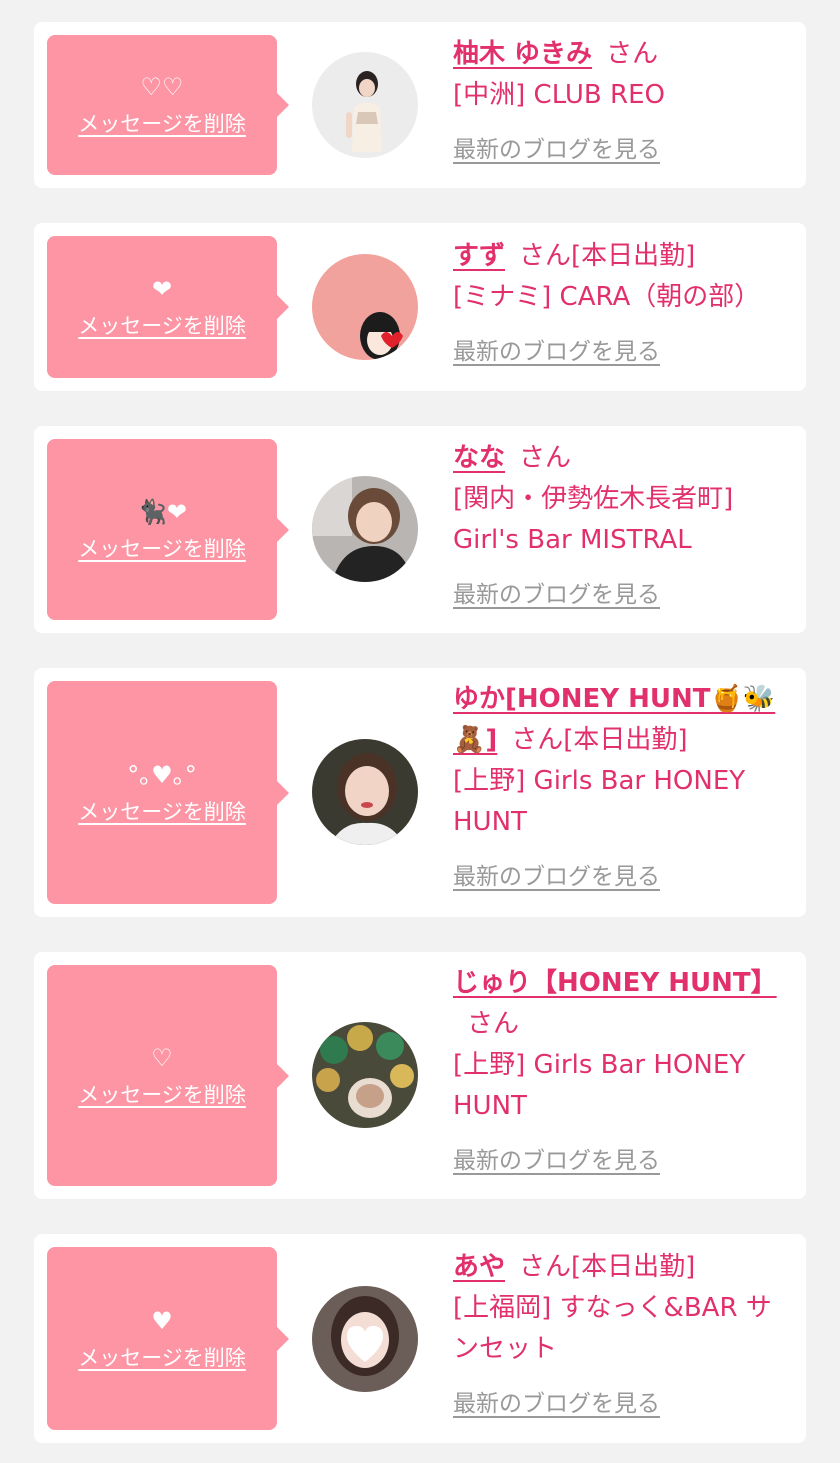 This screenshot has width=840, height=1463. What do you see at coordinates (168, 307) in the screenshot?
I see `message-bubble: ❤ メッセージを削除` at bounding box center [168, 307].